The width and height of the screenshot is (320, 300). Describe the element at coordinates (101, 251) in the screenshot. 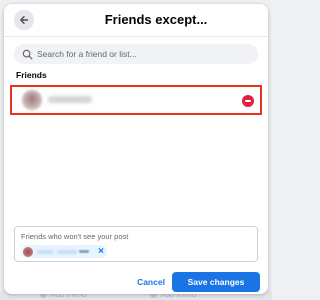

I see `chip-remove-button: ×` at that location.